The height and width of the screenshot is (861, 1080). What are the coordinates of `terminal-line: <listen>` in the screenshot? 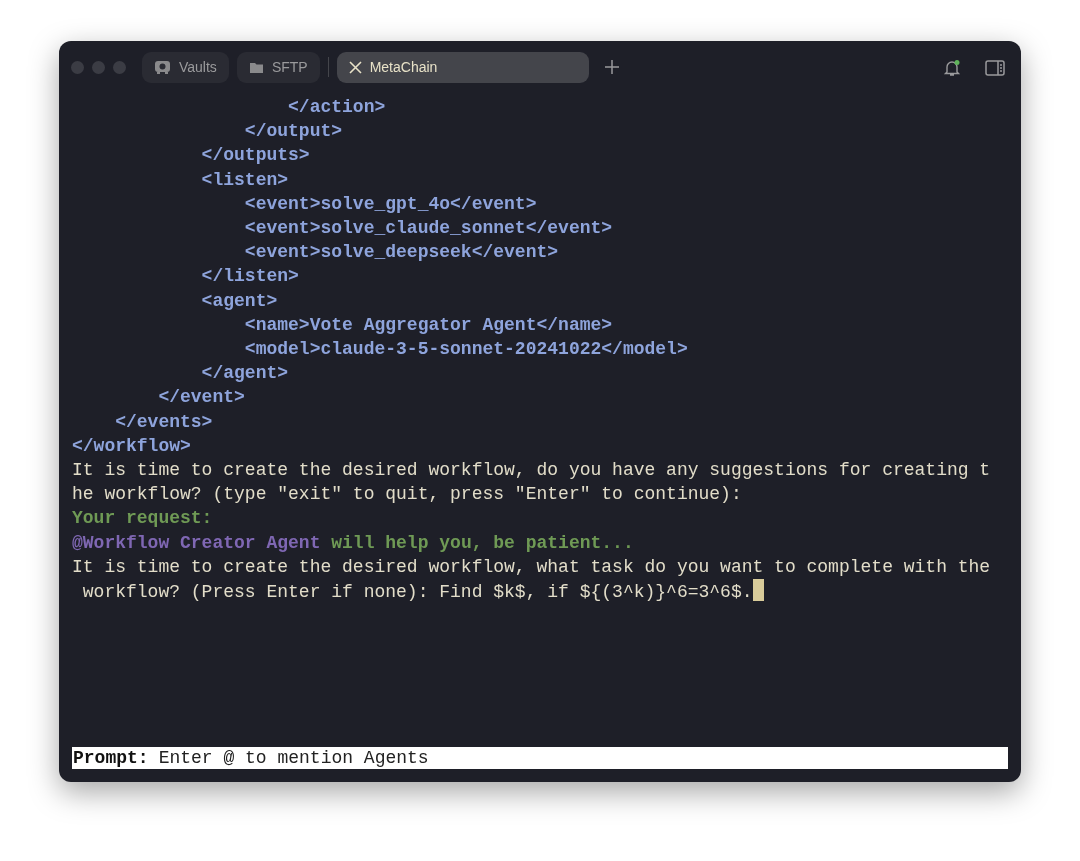 It's located at (245, 180).